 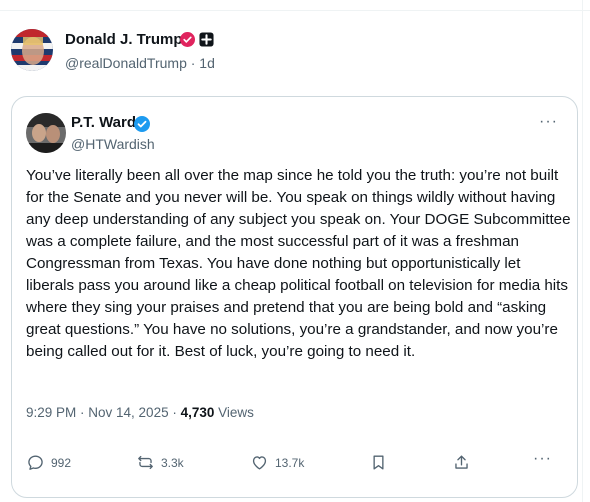 I want to click on like-button: 13.7k, so click(x=277, y=462).